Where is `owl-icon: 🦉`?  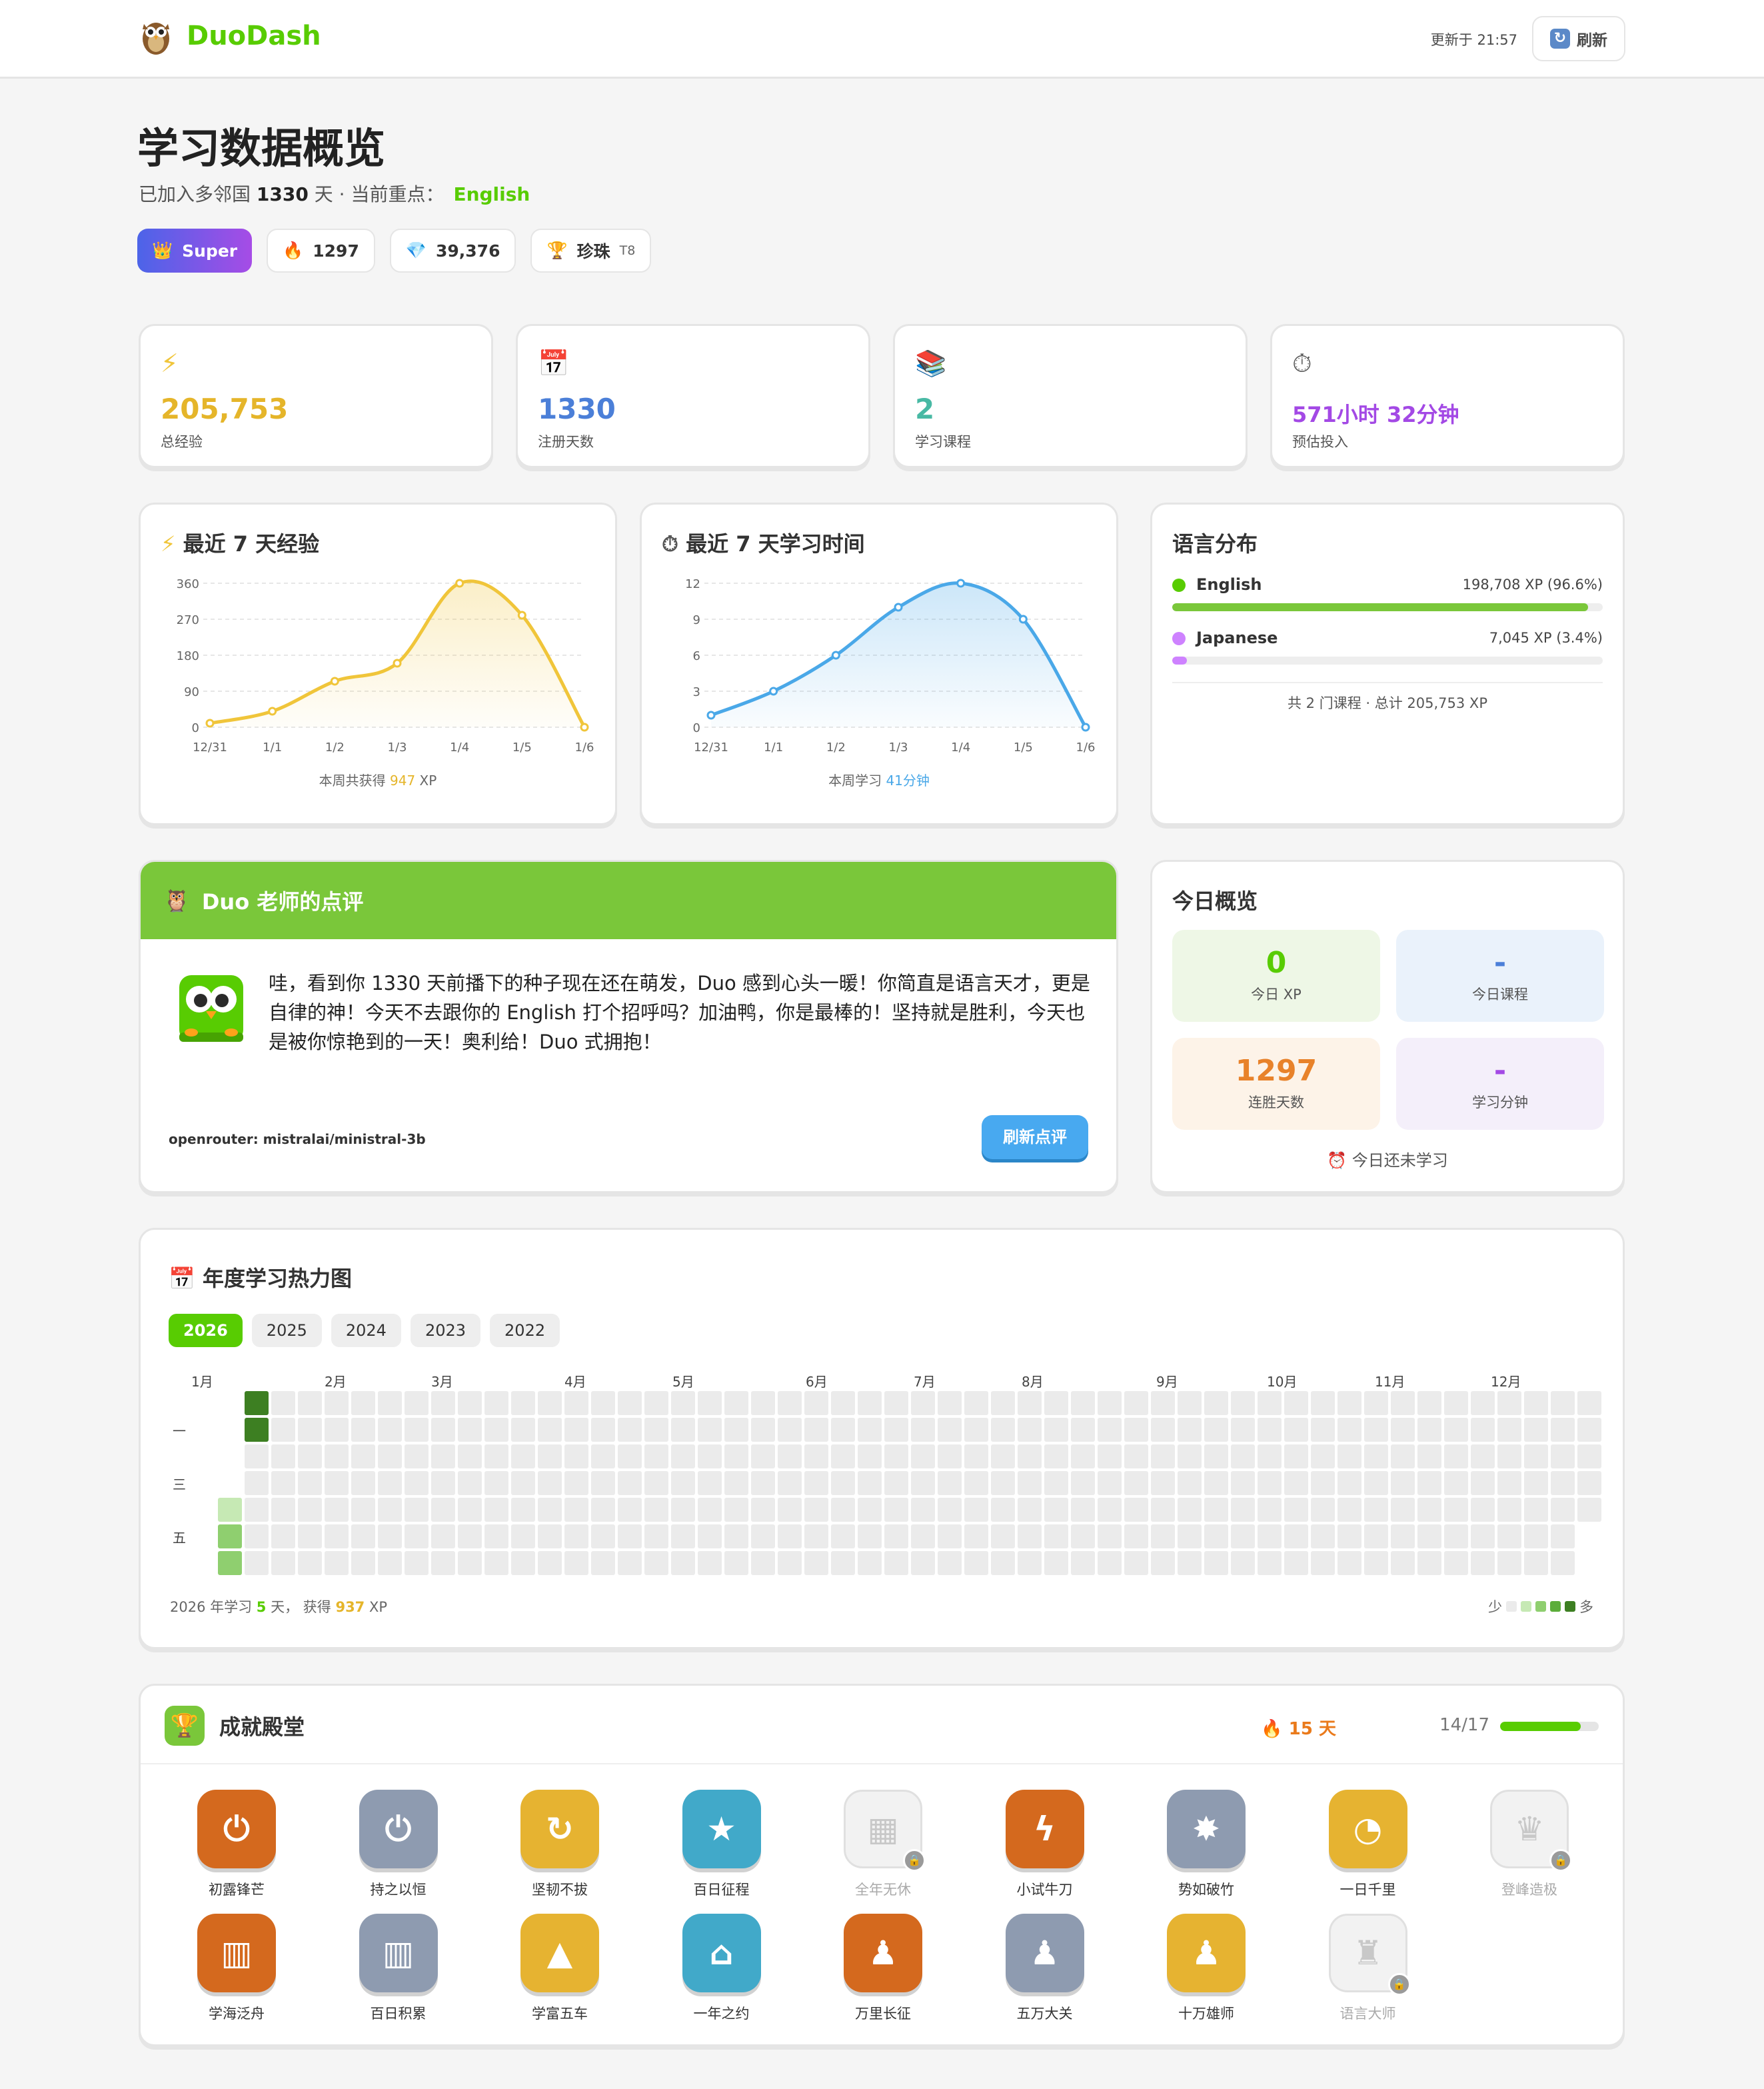
owl-icon: 🦉 is located at coordinates (176, 900).